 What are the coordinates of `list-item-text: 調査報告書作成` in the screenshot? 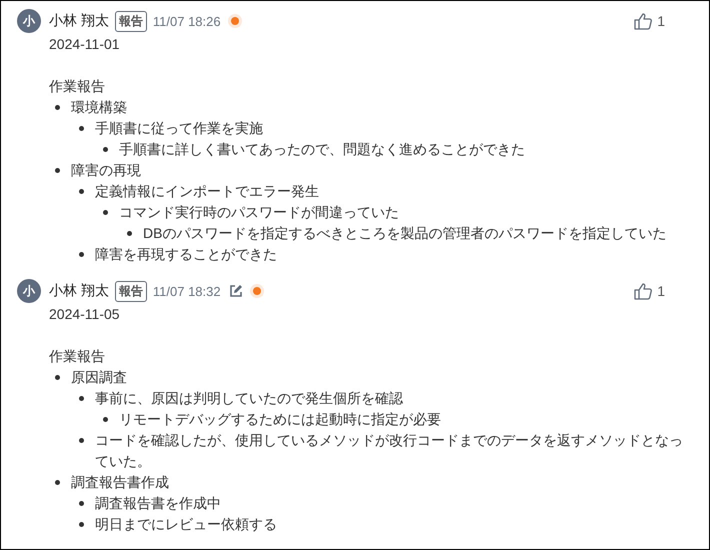 It's located at (120, 482).